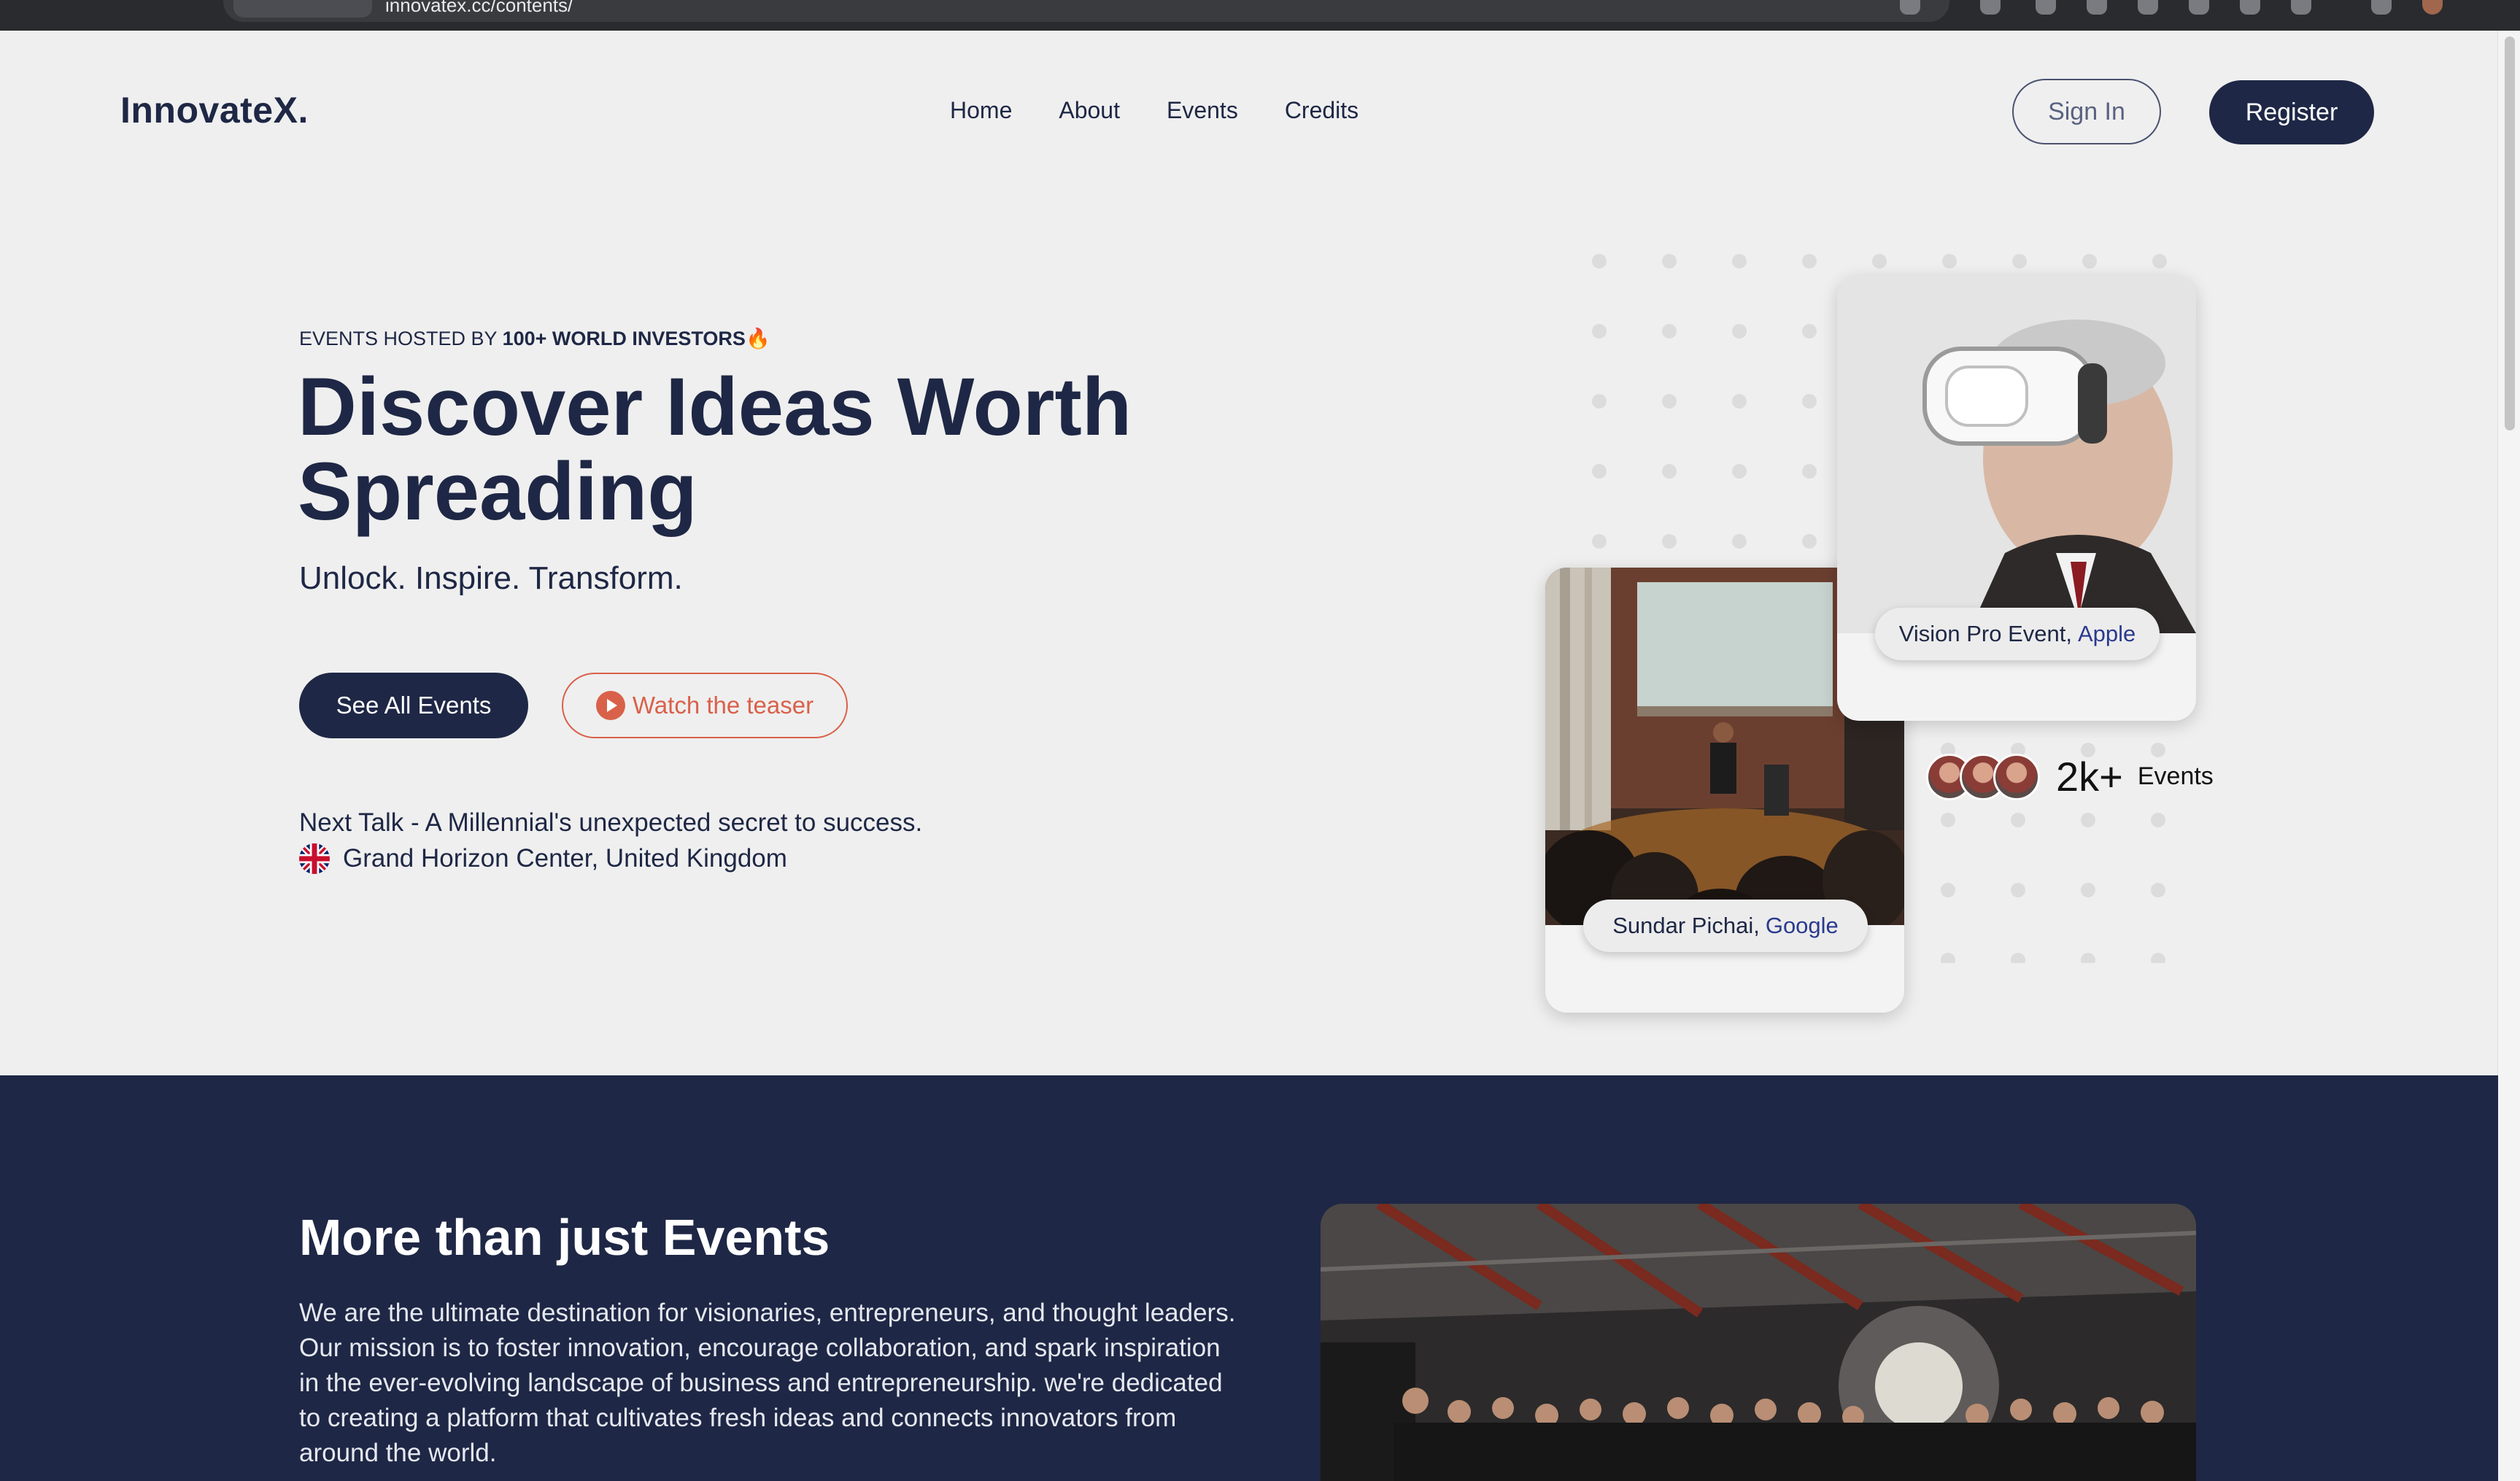 The width and height of the screenshot is (2520, 1481). Describe the element at coordinates (610, 705) in the screenshot. I see `play-icon` at that location.